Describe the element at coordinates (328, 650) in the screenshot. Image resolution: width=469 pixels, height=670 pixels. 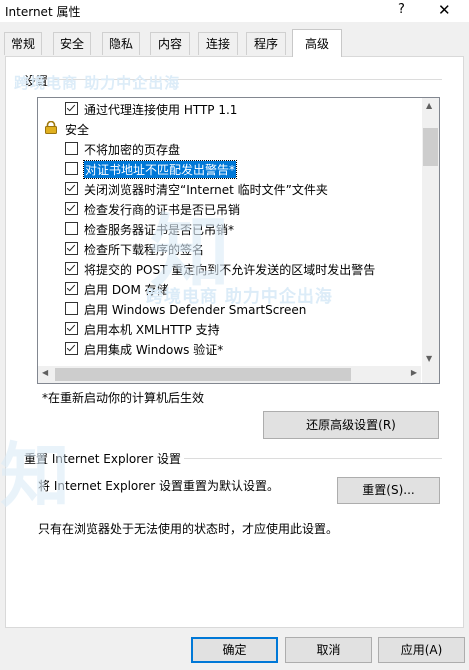
I see `cancel-button: 取消` at that location.